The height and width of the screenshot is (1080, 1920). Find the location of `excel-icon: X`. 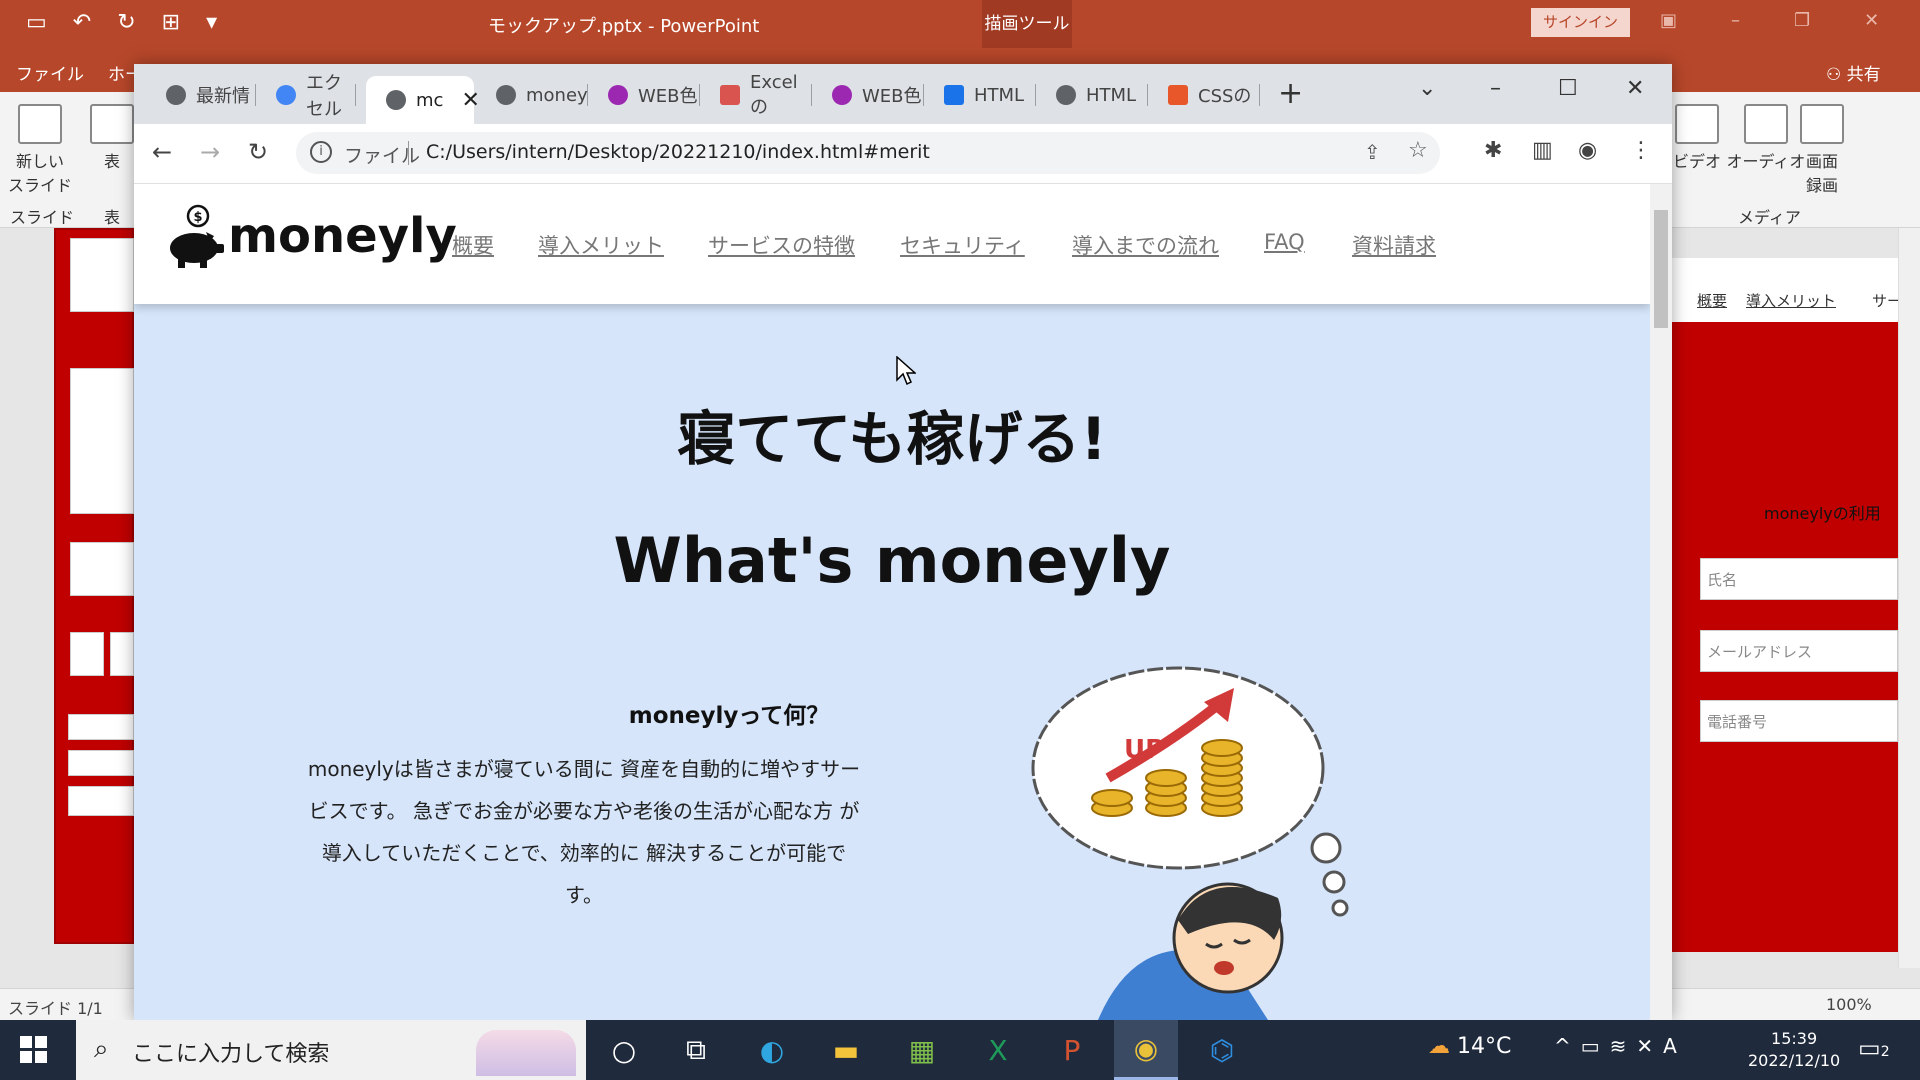

excel-icon: X is located at coordinates (998, 1050).